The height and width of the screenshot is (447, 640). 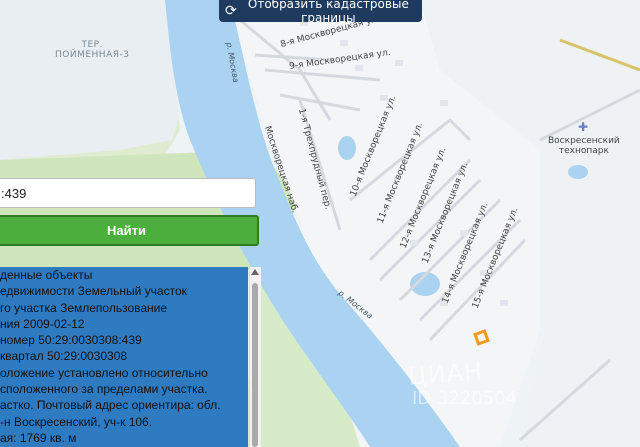 I want to click on result-line: астко. Почтовый адрес ориентира: обл., so click(x=124, y=405).